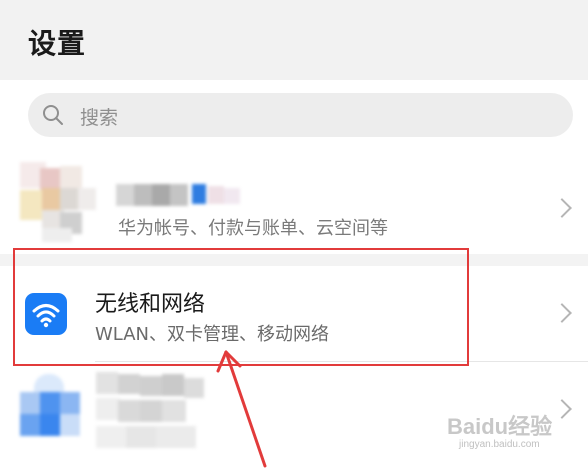  What do you see at coordinates (253, 228) in the screenshot?
I see `account-subtitle: 华为帐号、付款与账单、云空间等` at bounding box center [253, 228].